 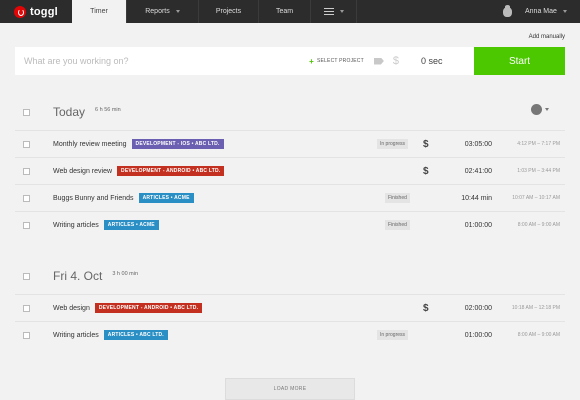 What do you see at coordinates (90, 144) in the screenshot?
I see `entry-description: Monthly review meeting` at bounding box center [90, 144].